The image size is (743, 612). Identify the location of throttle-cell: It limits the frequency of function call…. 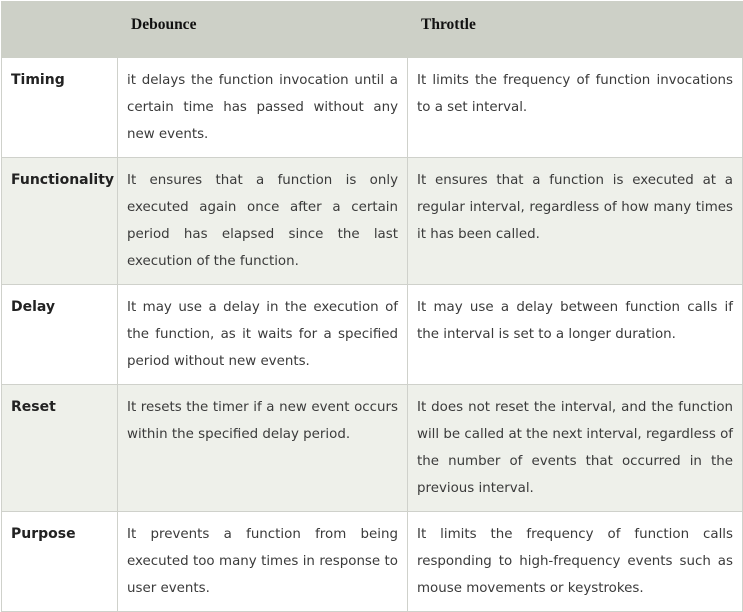
(575, 561).